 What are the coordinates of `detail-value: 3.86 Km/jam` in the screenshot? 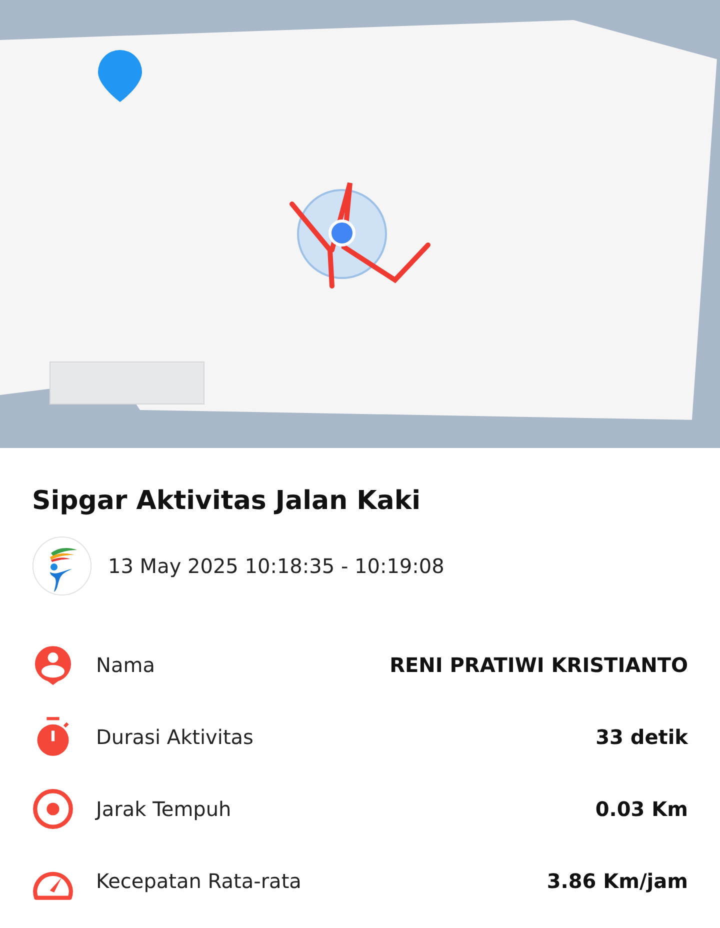 It's located at (617, 881).